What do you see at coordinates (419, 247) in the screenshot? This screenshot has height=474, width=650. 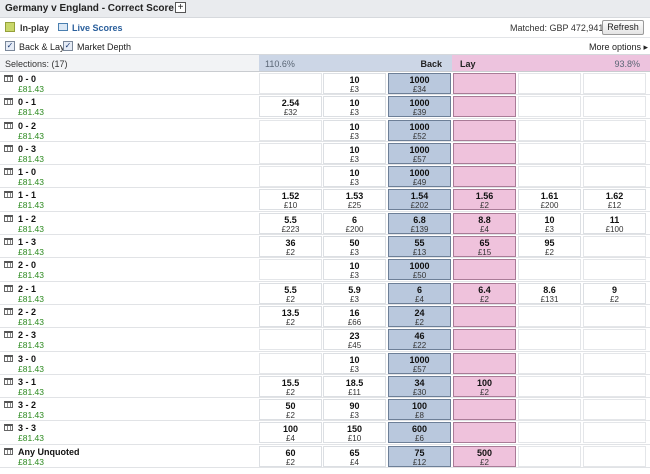 I see `best-back-price: 55 £13` at bounding box center [419, 247].